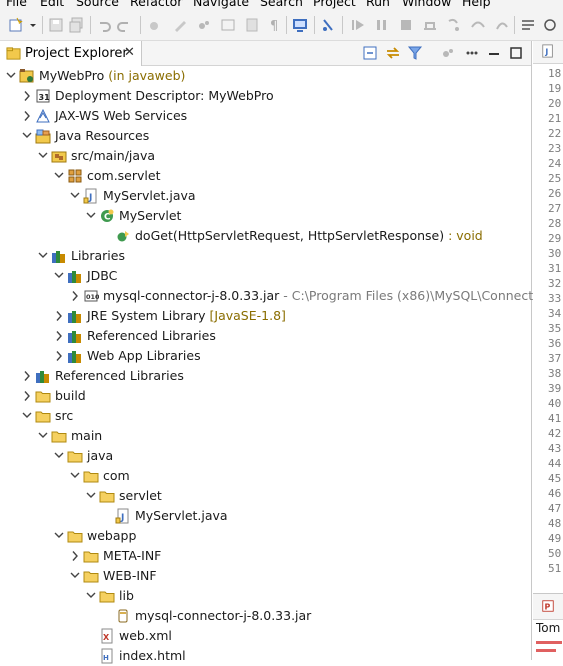 This screenshot has width=563, height=666. What do you see at coordinates (129, 52) in the screenshot?
I see `close-icon: ✕` at bounding box center [129, 52].